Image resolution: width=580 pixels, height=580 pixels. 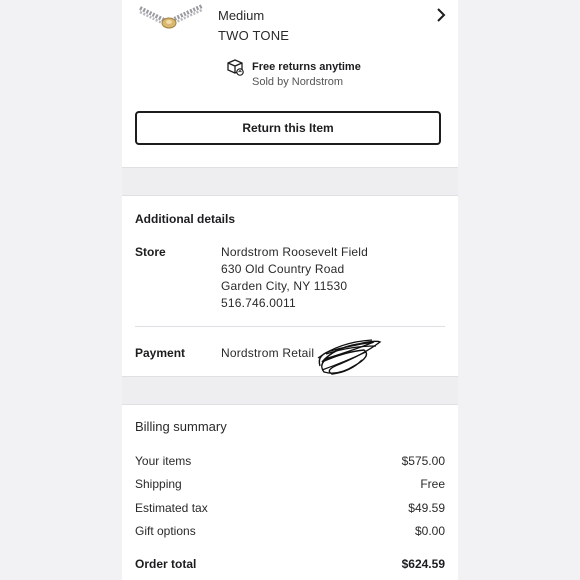 What do you see at coordinates (163, 461) in the screenshot?
I see `billing-row-label: Your items` at bounding box center [163, 461].